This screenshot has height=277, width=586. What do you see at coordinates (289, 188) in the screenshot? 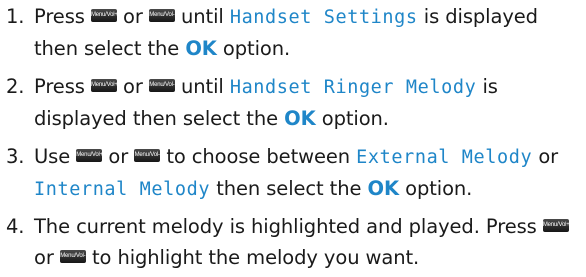
I see `step-text: then select the` at bounding box center [289, 188].